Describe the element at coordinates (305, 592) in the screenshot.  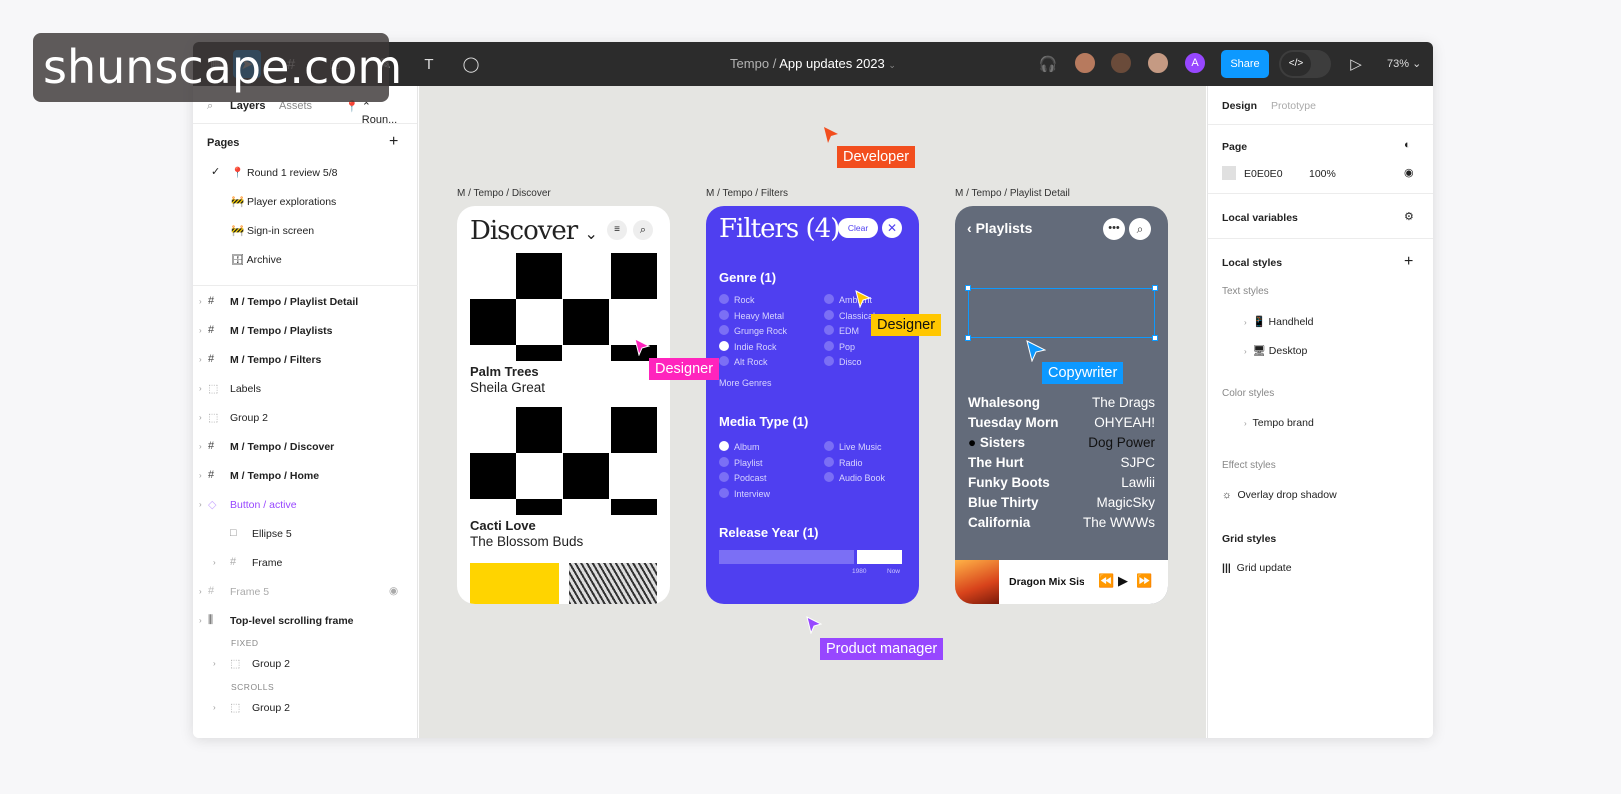
I see `layer-row: › # Frame 5 ◉` at that location.